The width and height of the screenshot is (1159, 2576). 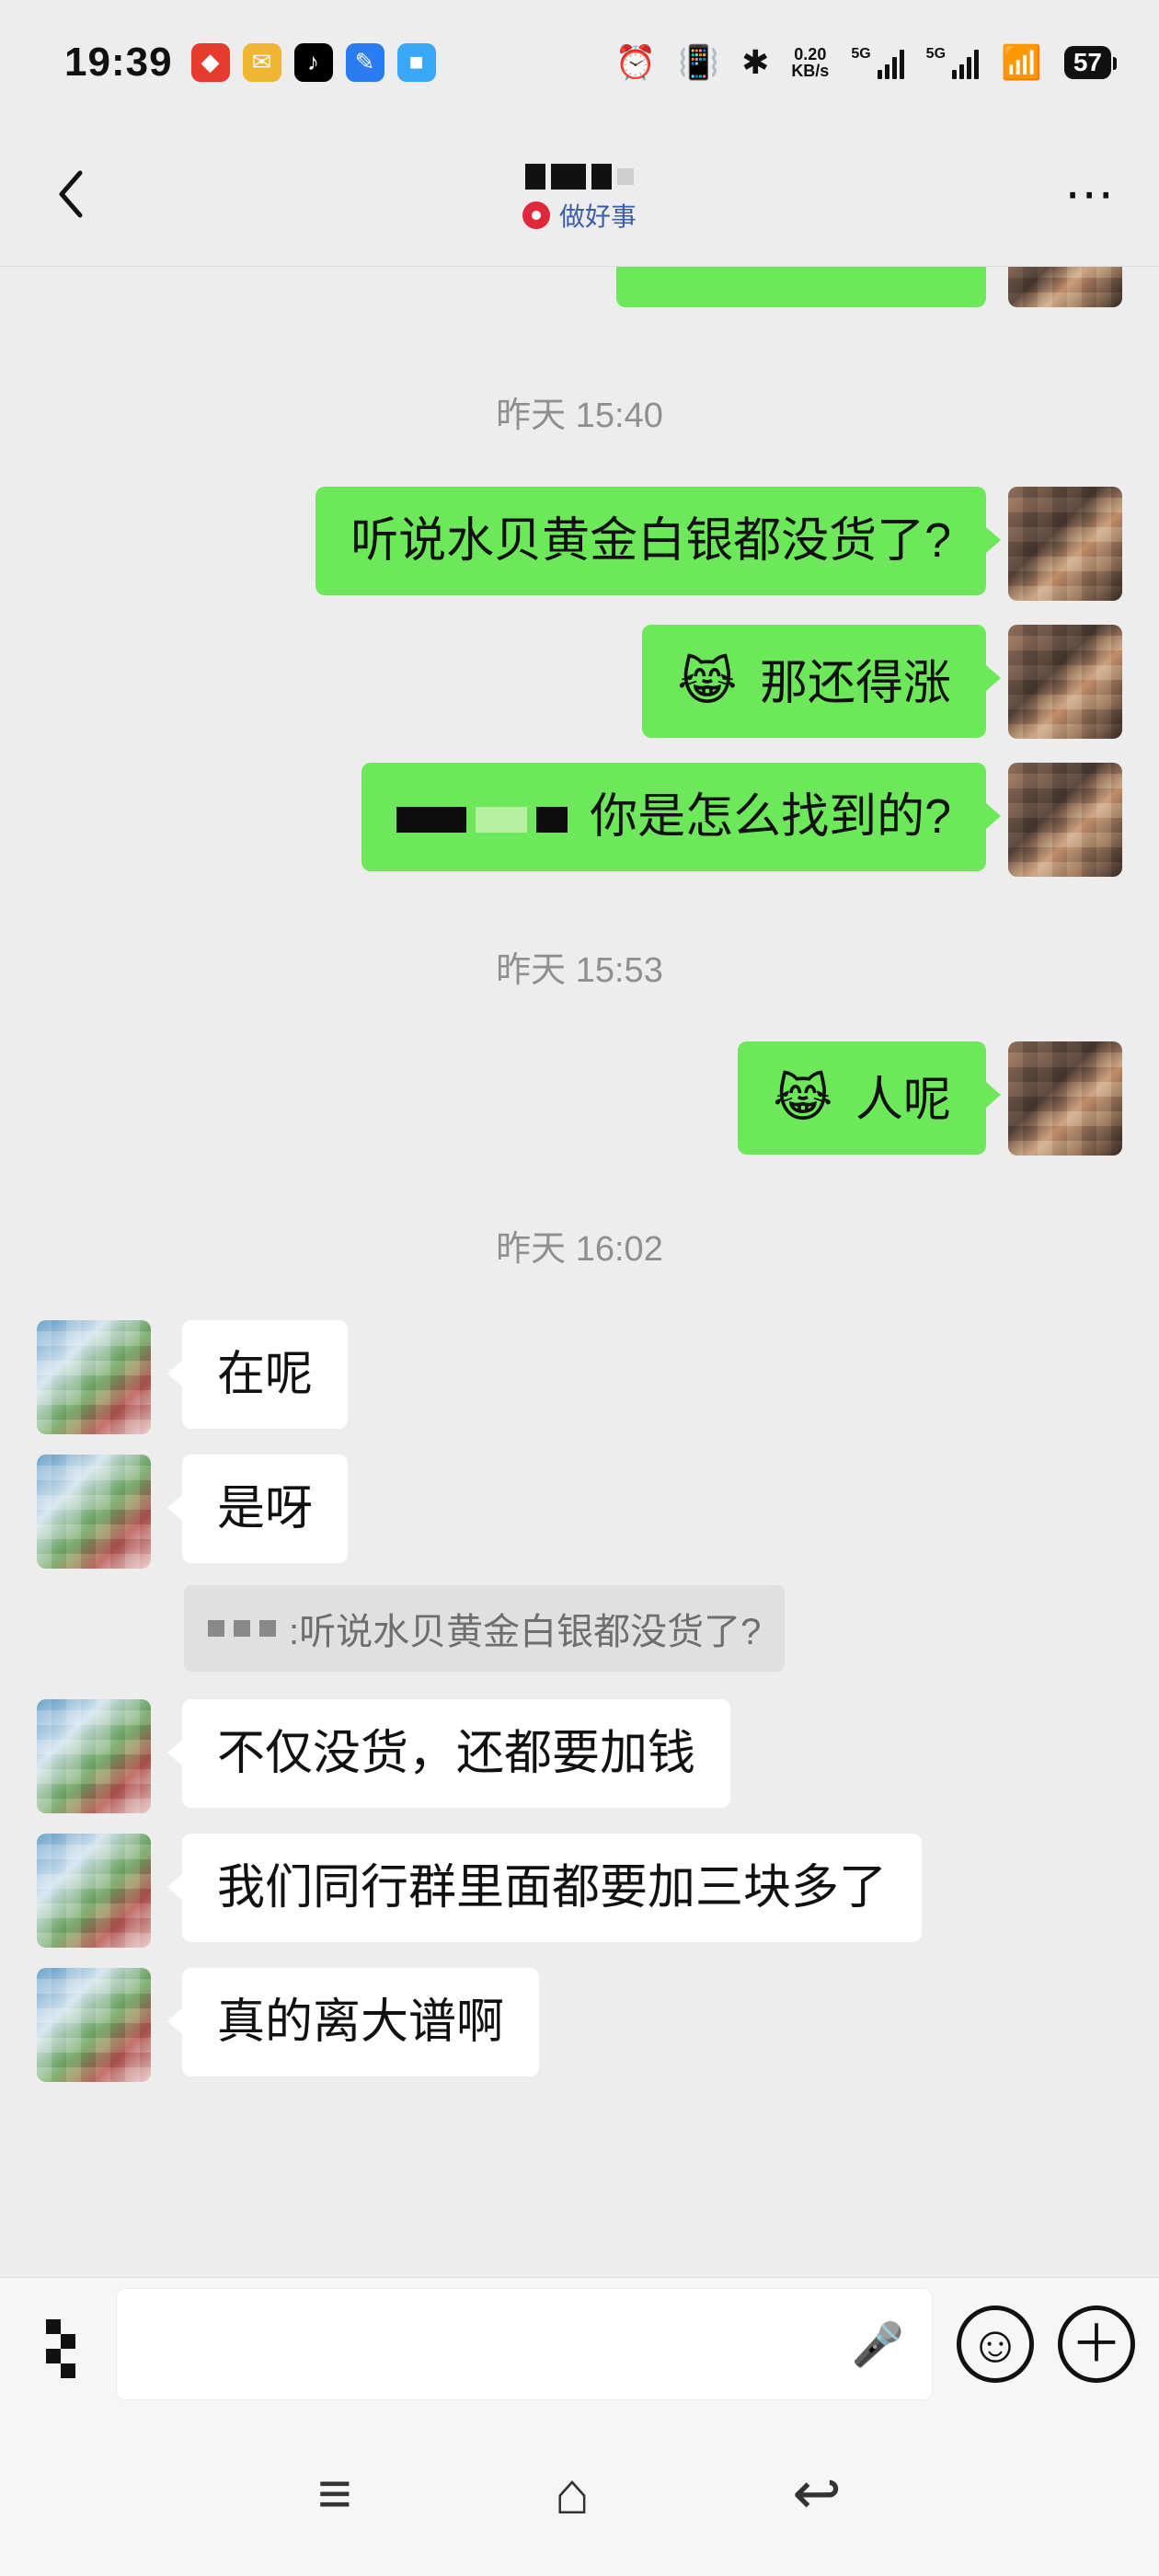 I want to click on status-right: ⏰ 📳 ✱ 0.20 KB/s 5G 5G 📶 57, so click(x=866, y=61).